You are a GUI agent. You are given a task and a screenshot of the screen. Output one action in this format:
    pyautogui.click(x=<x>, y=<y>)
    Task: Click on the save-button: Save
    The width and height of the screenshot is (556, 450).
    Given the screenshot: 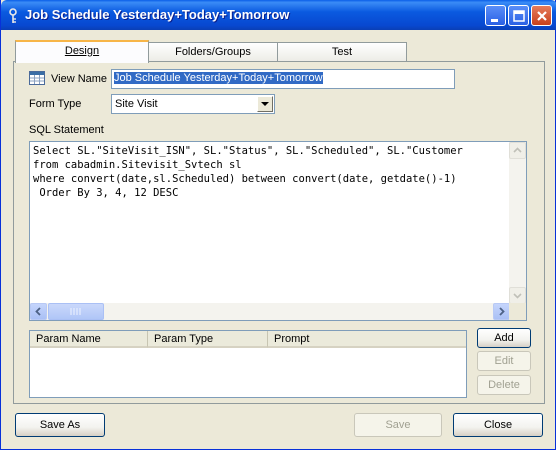 What is the action you would take?
    pyautogui.click(x=398, y=425)
    